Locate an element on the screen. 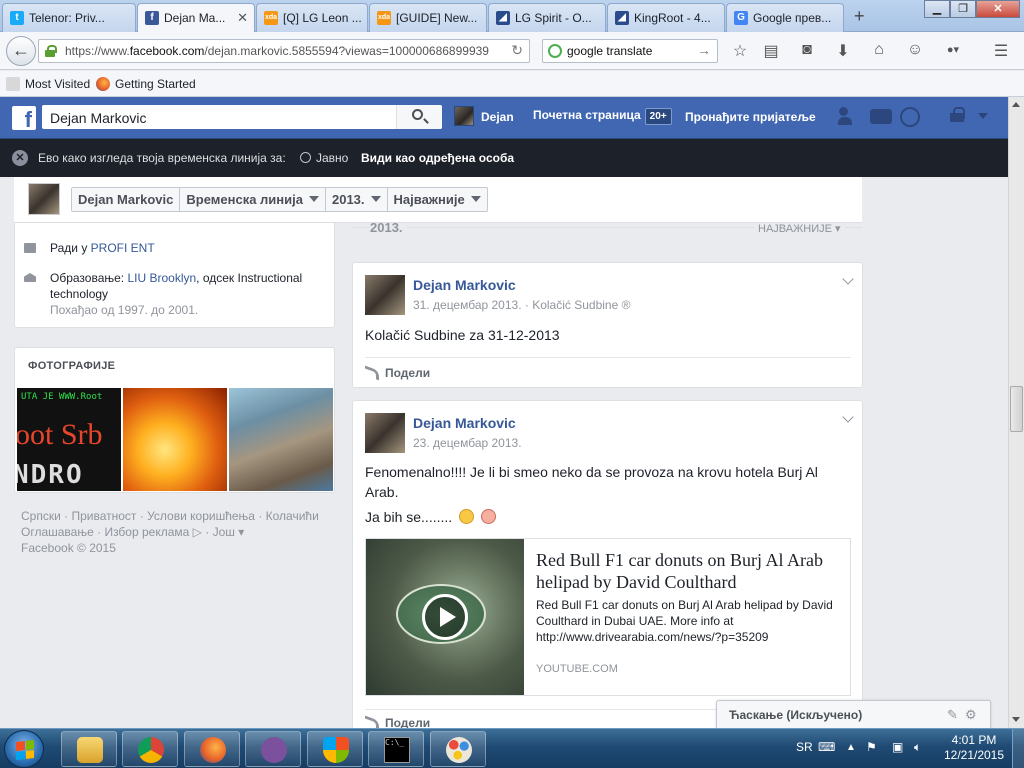  bookmark-star-icon: ☆ is located at coordinates (740, 51).